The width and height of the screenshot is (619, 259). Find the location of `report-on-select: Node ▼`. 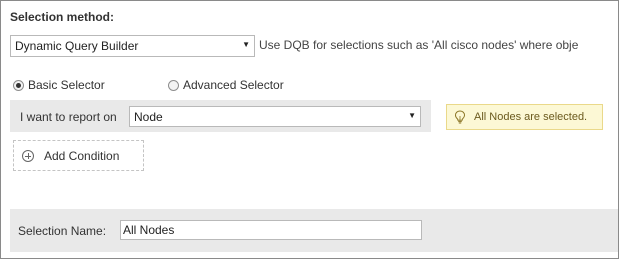

report-on-select: Node ▼ is located at coordinates (275, 116).